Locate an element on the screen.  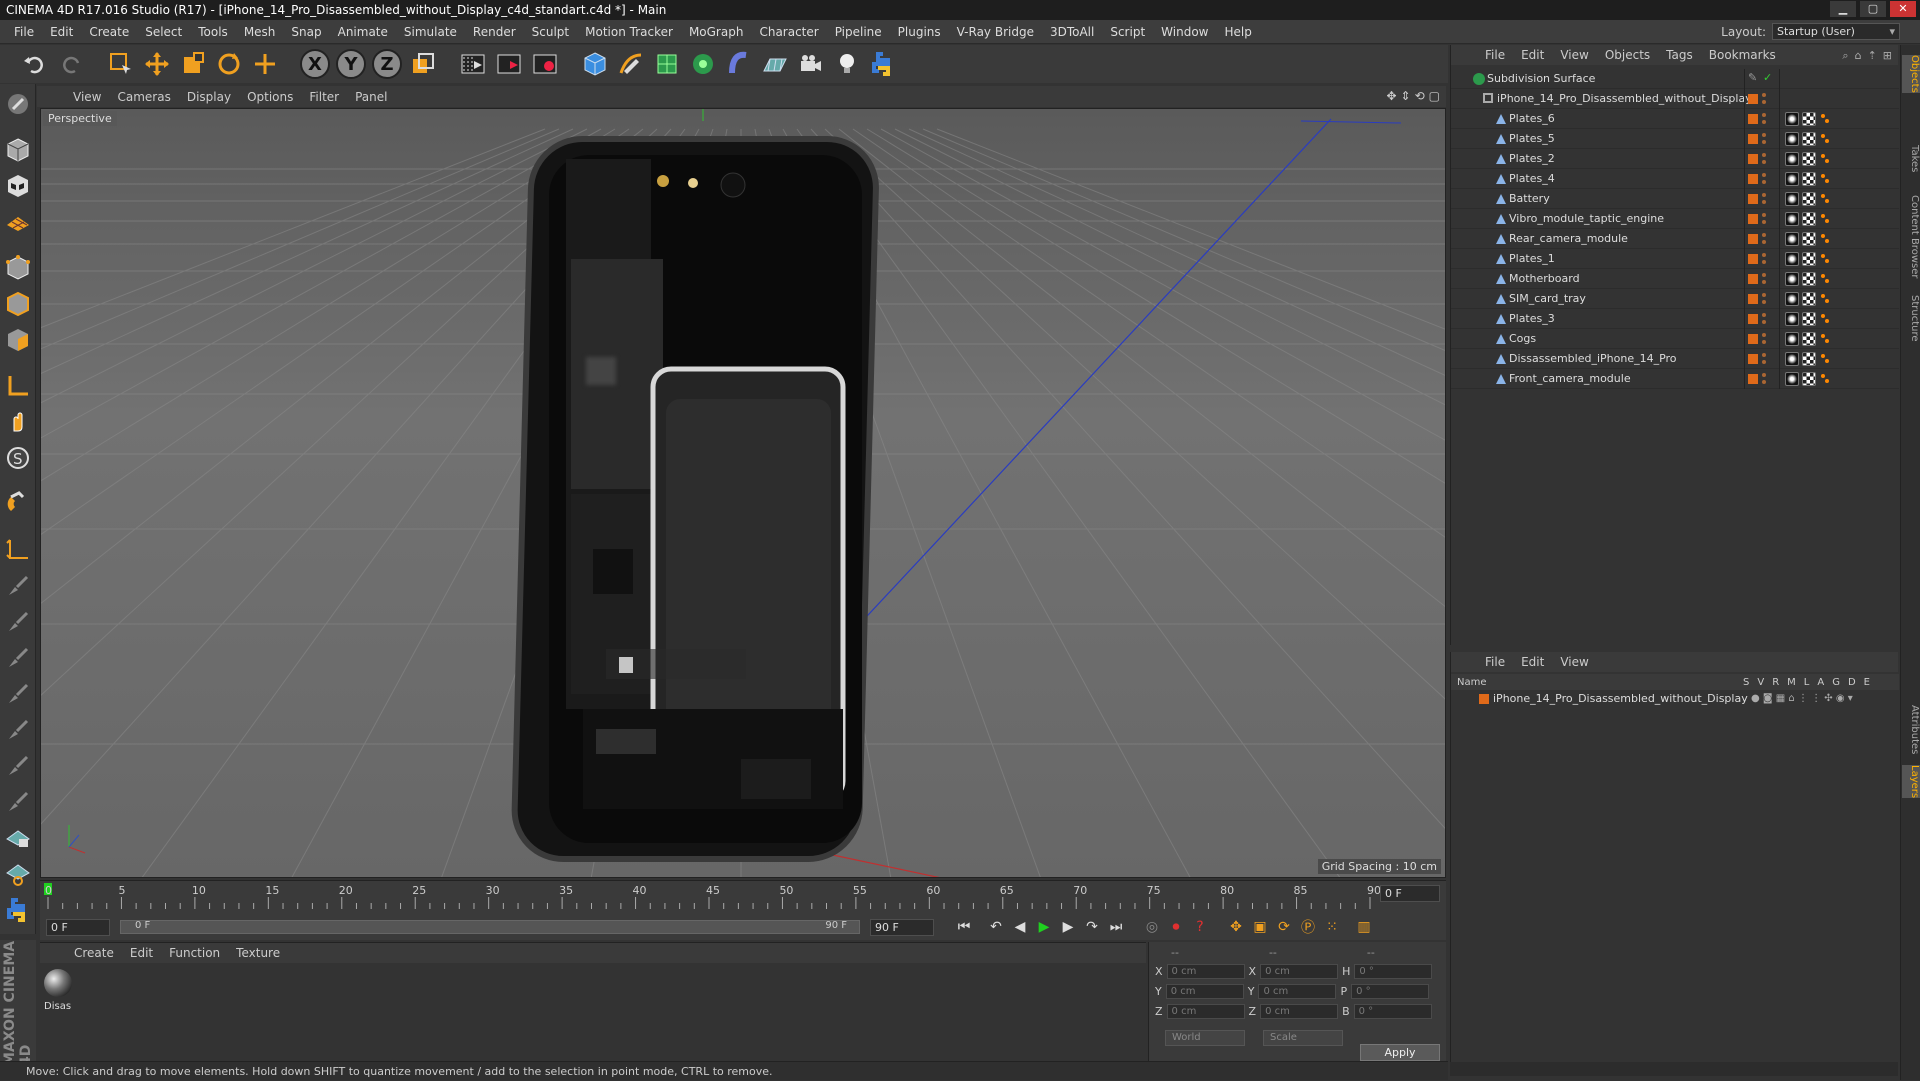
object-row-vibro-module-taptic-engine: Vibro_module_taptic_engine is located at coordinates (1675, 219).